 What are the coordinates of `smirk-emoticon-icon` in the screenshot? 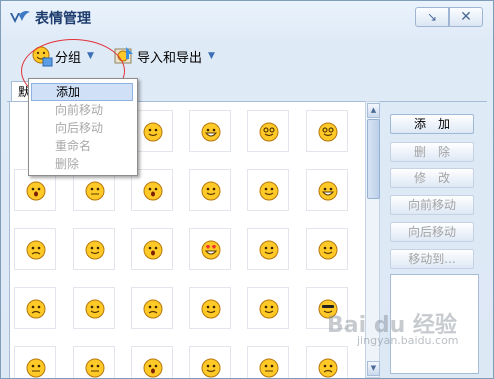 It's located at (95, 250).